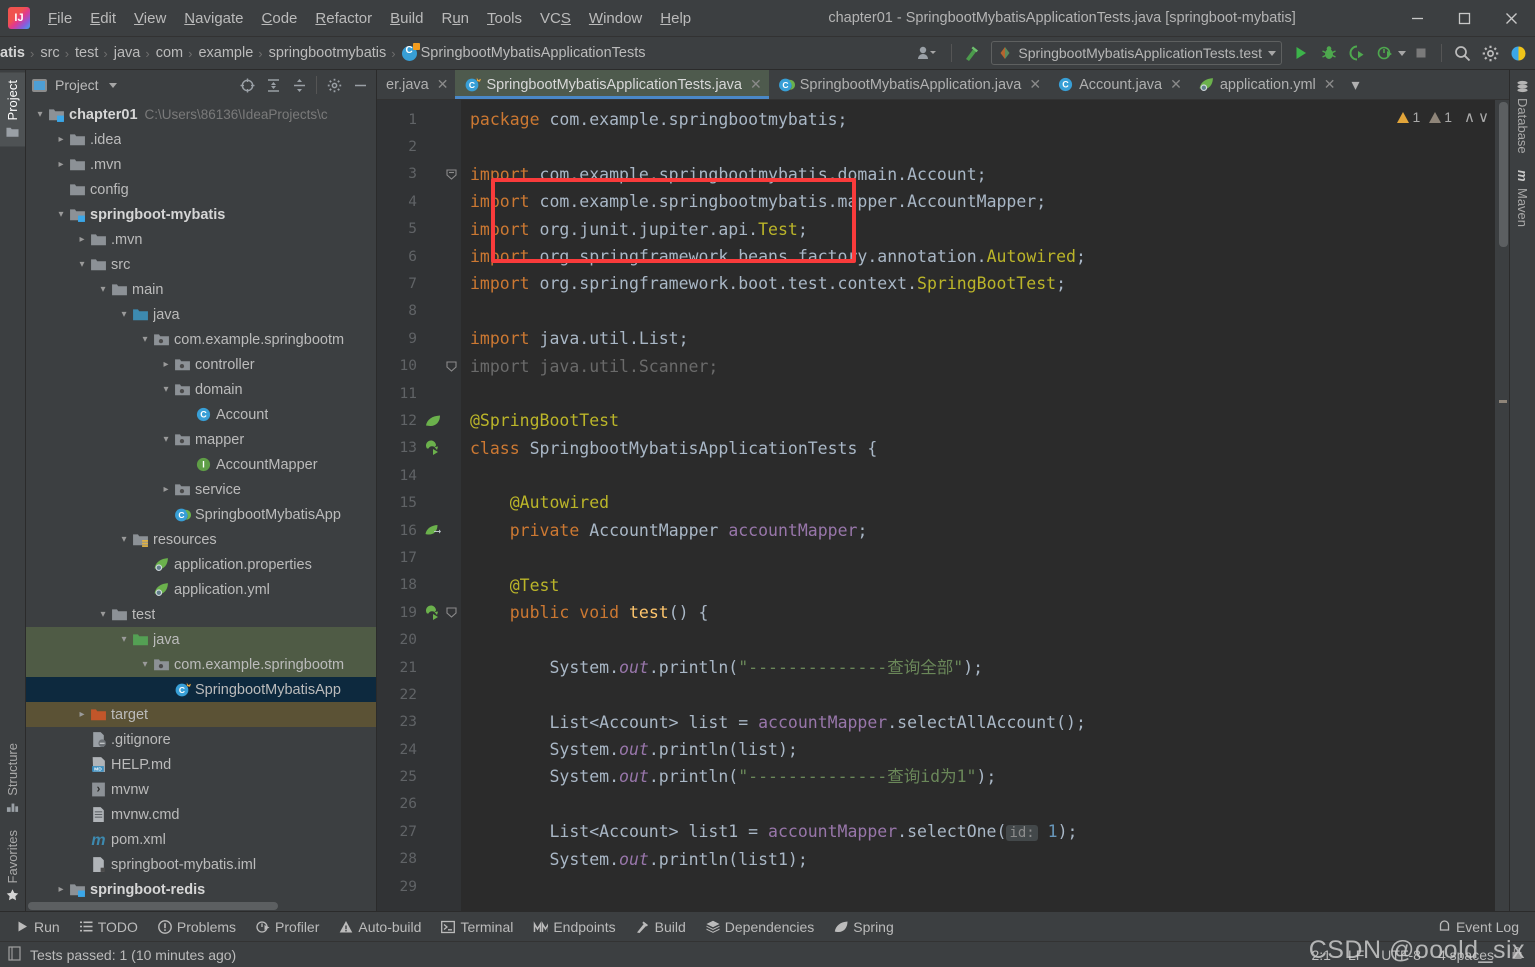 The height and width of the screenshot is (967, 1535). What do you see at coordinates (419, 119) in the screenshot?
I see `gutter-line: 1` at bounding box center [419, 119].